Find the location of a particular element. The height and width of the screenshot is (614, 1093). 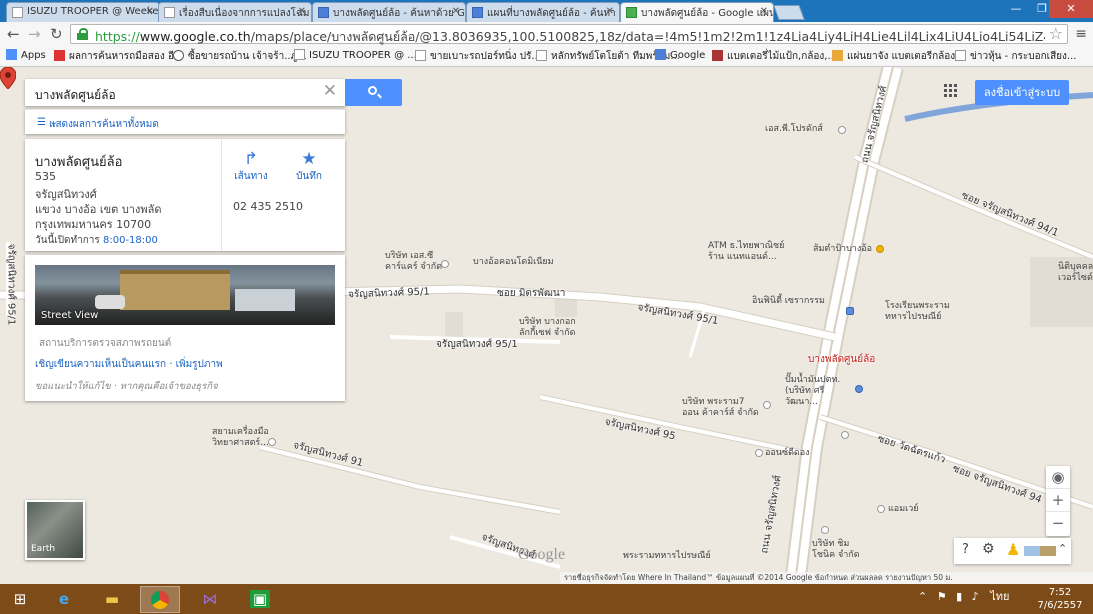

close-window-button: ✕ is located at coordinates (1071, 9).